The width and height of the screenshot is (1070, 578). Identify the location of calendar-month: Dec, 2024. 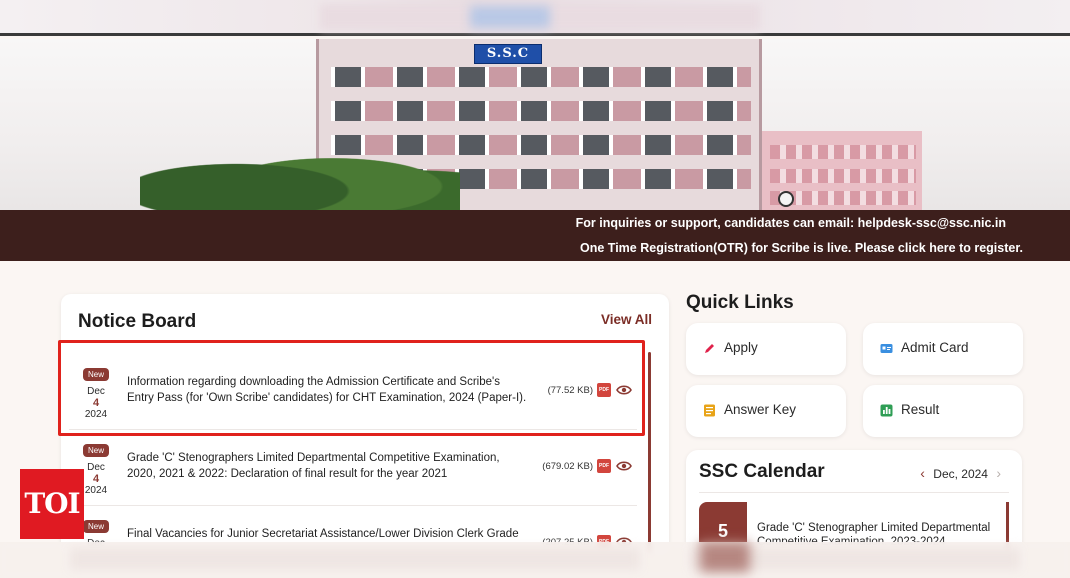
(960, 474).